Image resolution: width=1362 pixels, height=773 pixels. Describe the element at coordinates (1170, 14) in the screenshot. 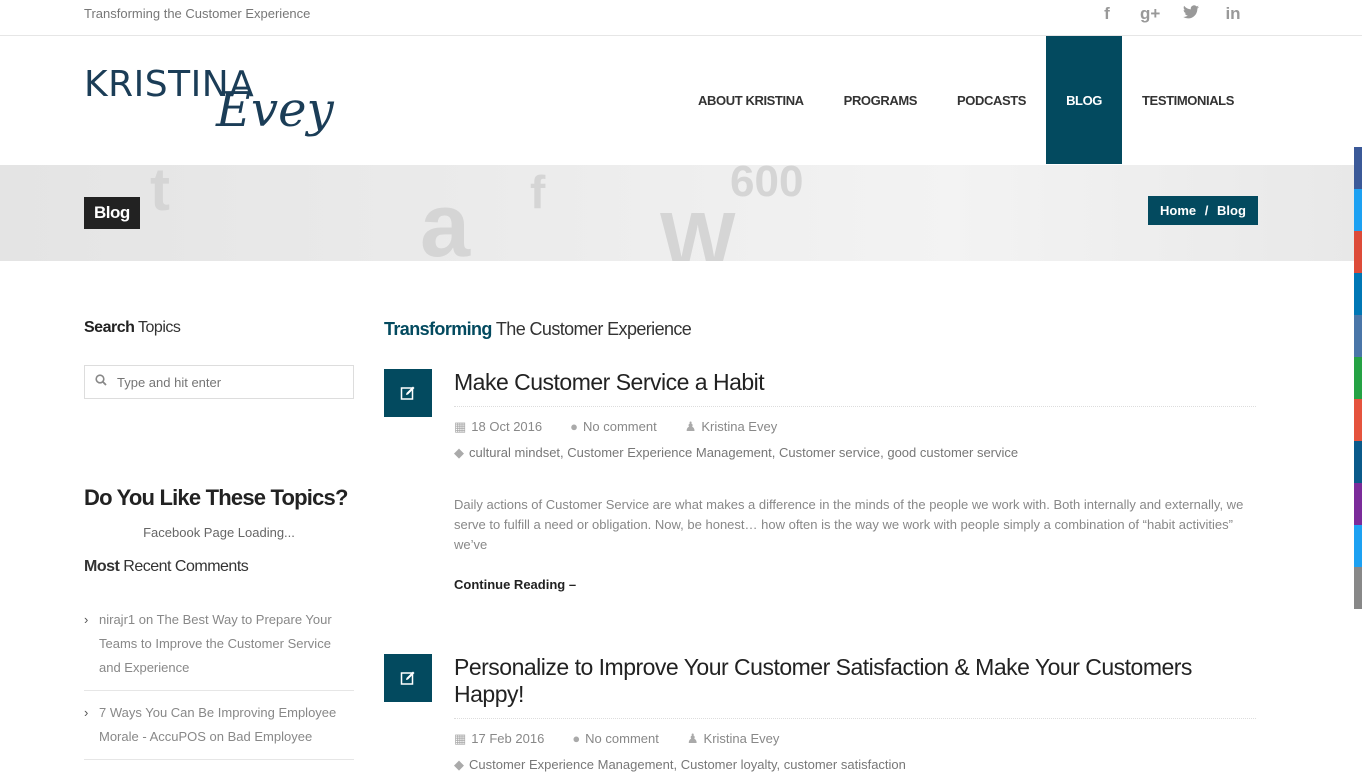

I see `social-links: f g+ in` at that location.